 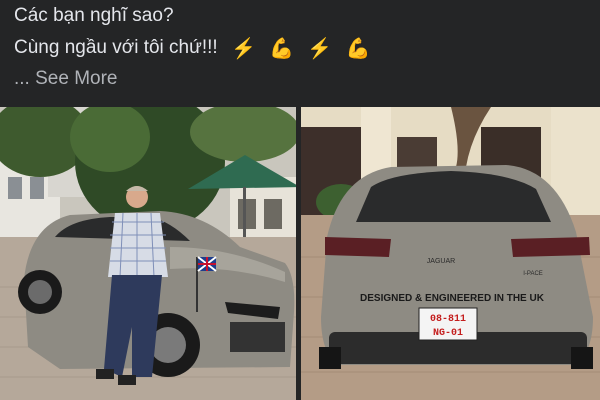 I want to click on car-brand-text: JAGUAR, so click(x=441, y=261).